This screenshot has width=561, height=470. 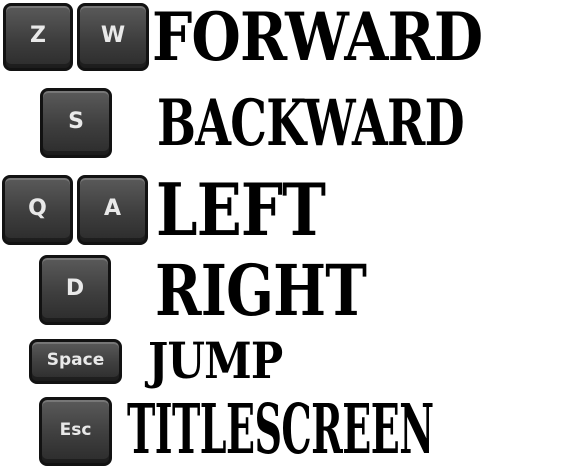 What do you see at coordinates (241, 209) in the screenshot?
I see `action-left: LEFT` at bounding box center [241, 209].